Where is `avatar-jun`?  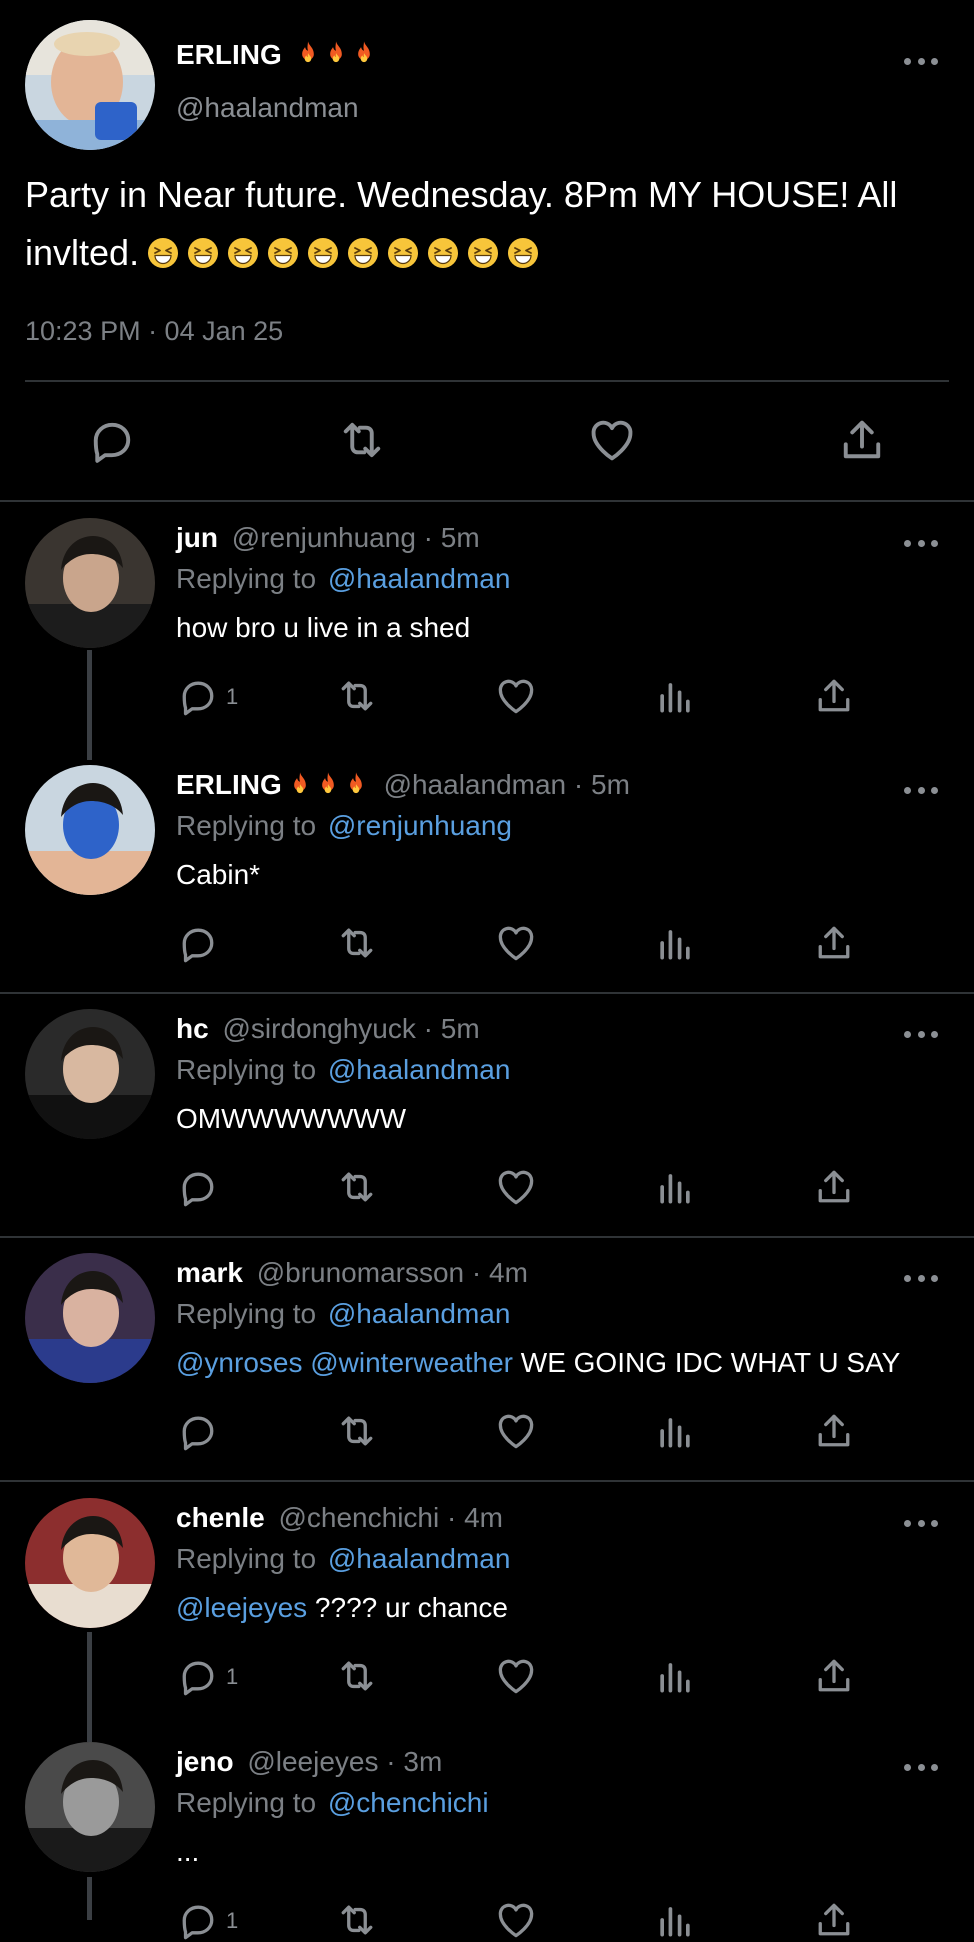 avatar-jun is located at coordinates (90, 583).